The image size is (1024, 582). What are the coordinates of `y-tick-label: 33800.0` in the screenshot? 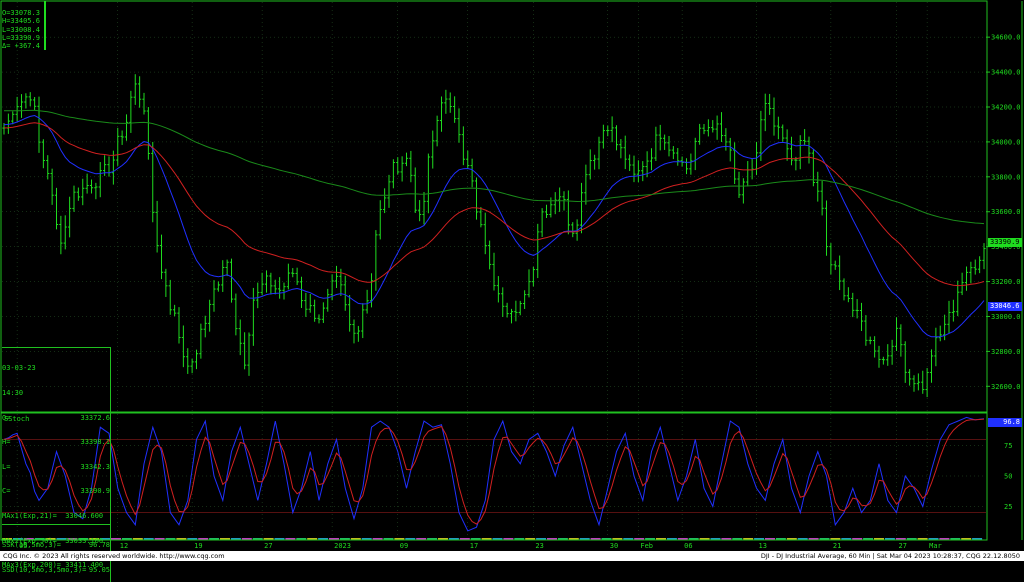 It's located at (1006, 177).